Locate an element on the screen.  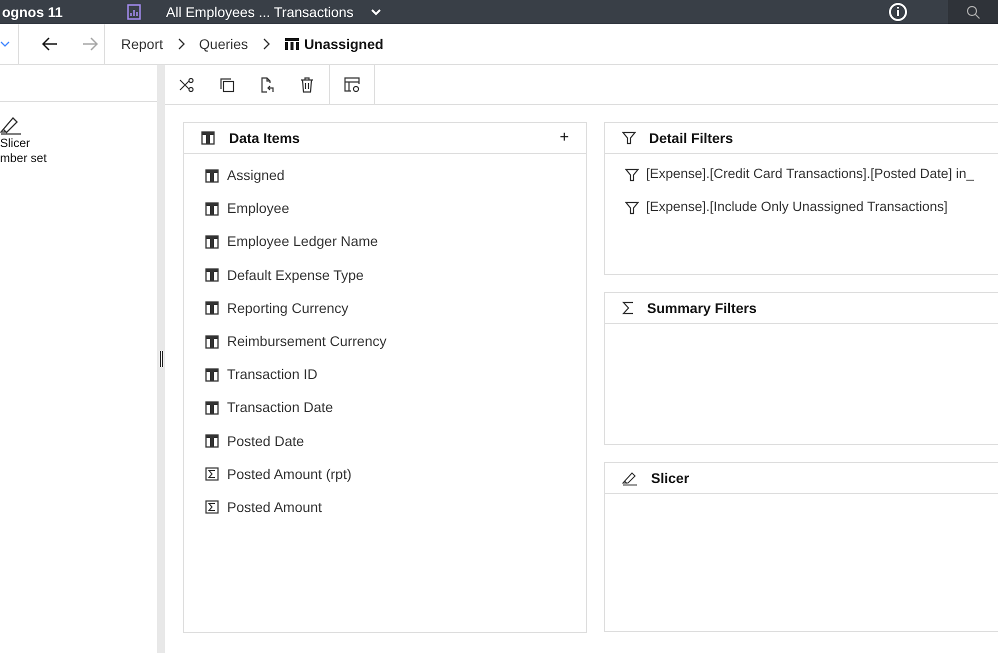
data-item: Transaction Date is located at coordinates (280, 407).